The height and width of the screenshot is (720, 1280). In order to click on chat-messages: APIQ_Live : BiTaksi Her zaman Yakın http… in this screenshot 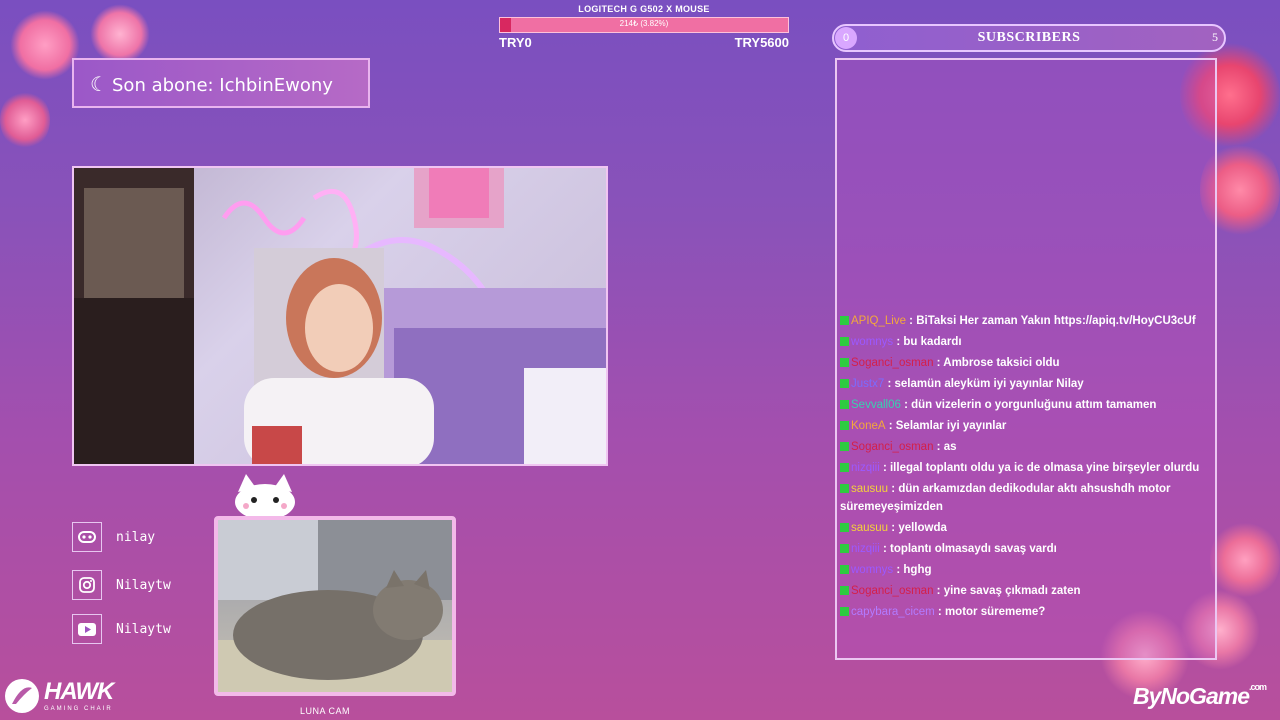, I will do `click(1026, 468)`.